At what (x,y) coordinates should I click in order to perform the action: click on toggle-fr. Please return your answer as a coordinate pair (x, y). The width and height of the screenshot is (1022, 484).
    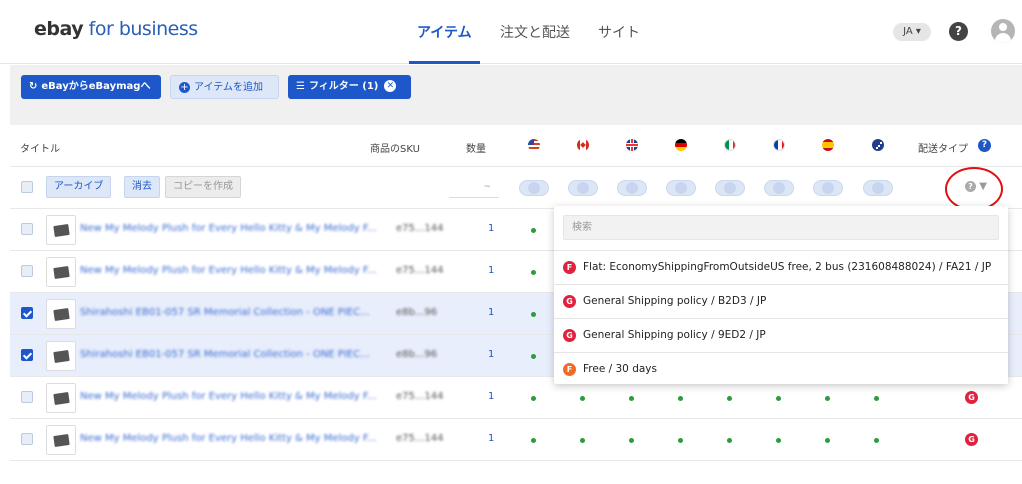
    Looking at the image, I should click on (779, 188).